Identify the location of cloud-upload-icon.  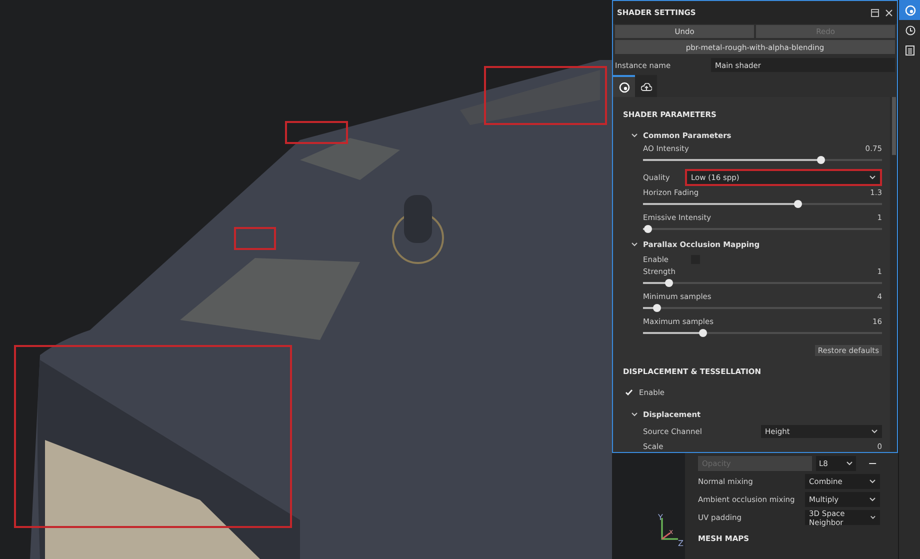
(646, 87).